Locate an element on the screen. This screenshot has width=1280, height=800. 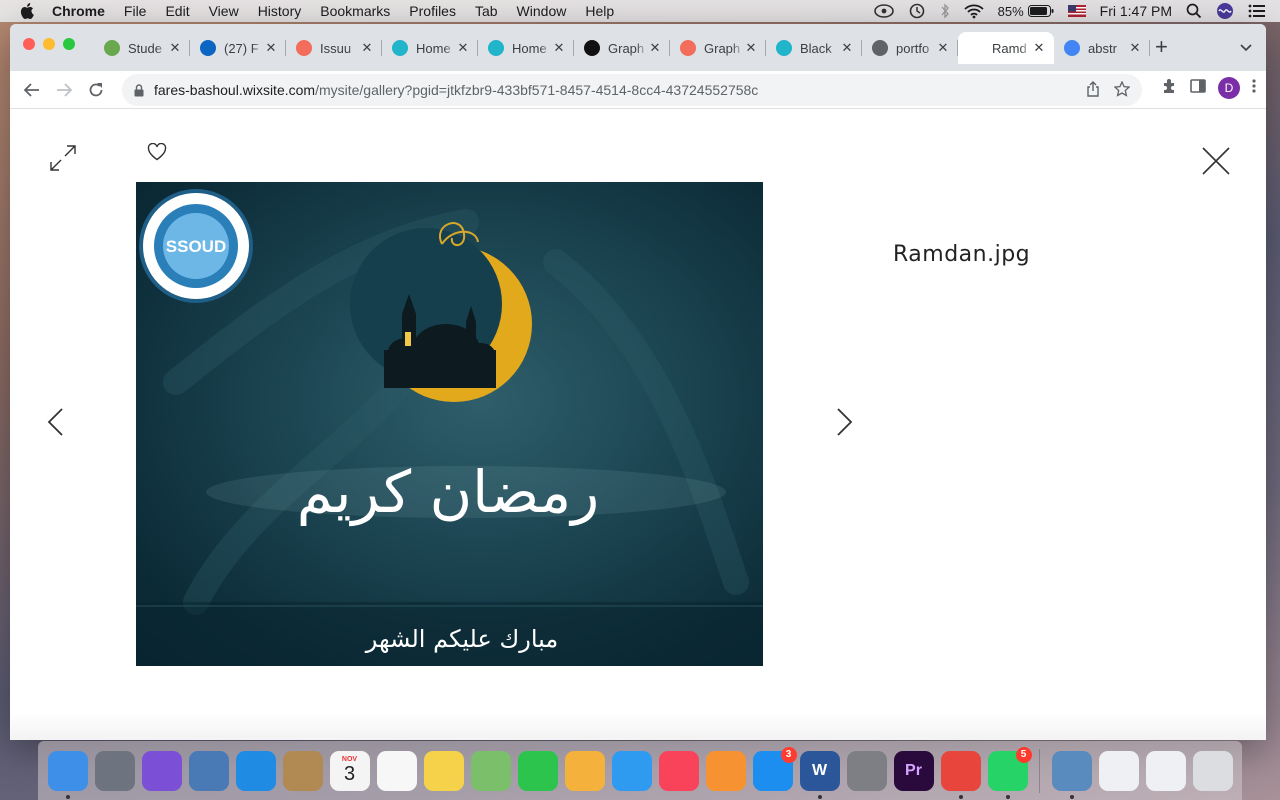
bookmark-star-icon is located at coordinates (1122, 89).